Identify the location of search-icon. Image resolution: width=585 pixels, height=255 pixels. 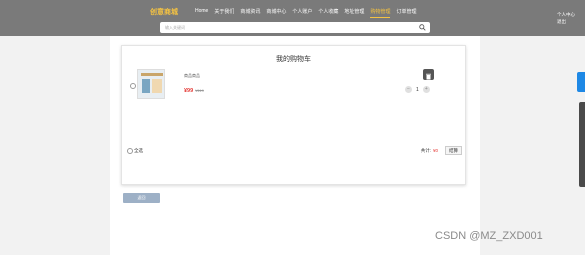
(422, 27).